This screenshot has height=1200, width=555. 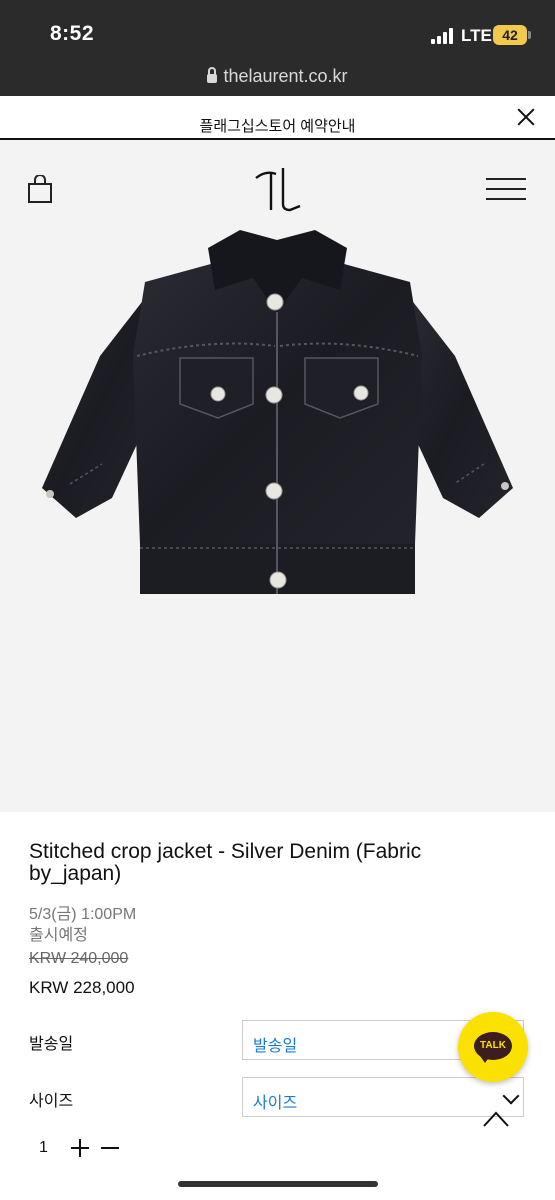 What do you see at coordinates (493, 1047) in the screenshot?
I see `talk-button: TALK` at bounding box center [493, 1047].